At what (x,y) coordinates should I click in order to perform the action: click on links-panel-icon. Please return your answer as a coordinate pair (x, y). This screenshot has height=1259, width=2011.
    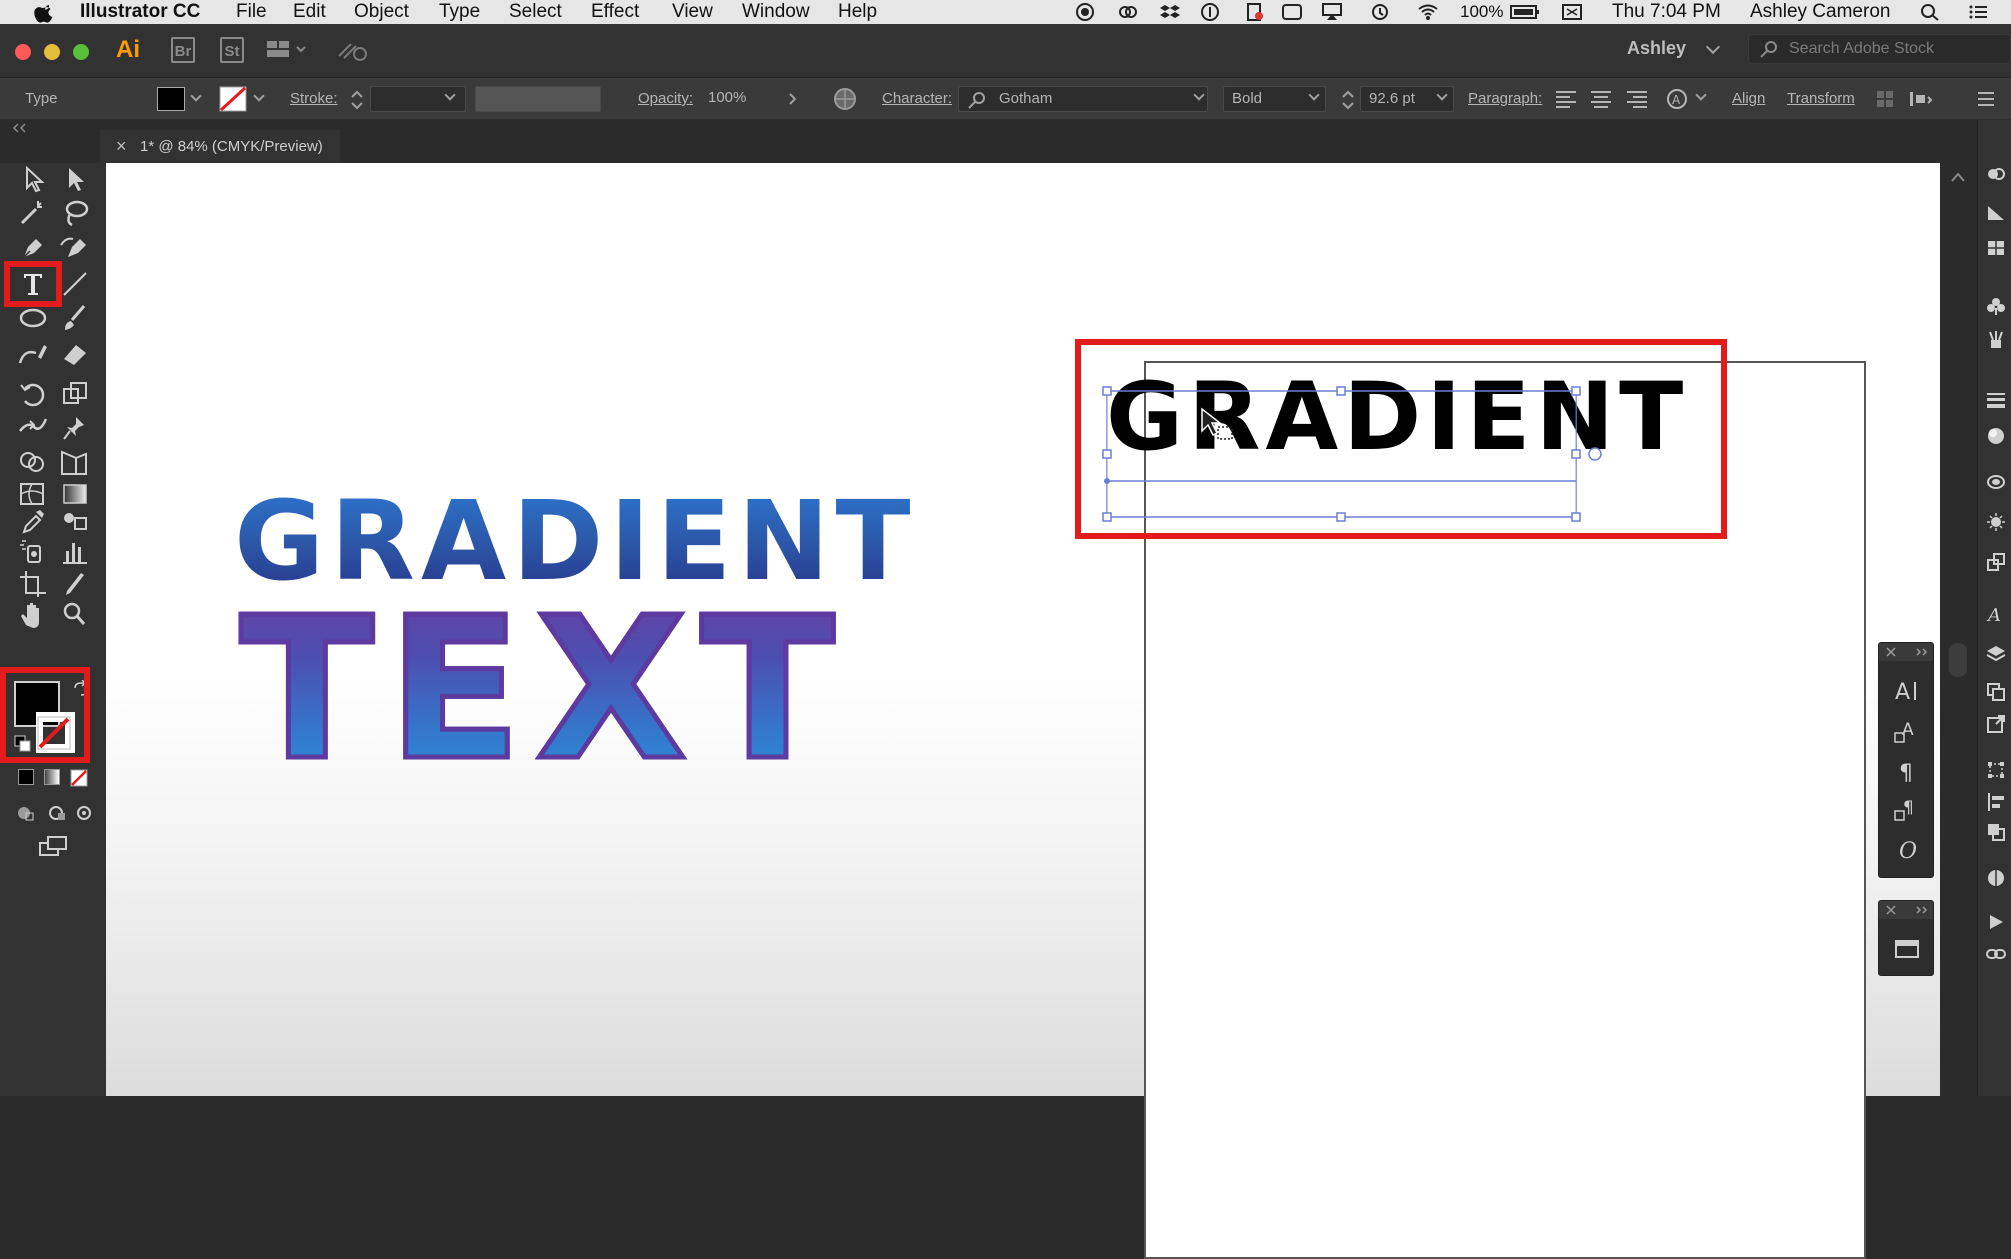
    Looking at the image, I should click on (1996, 724).